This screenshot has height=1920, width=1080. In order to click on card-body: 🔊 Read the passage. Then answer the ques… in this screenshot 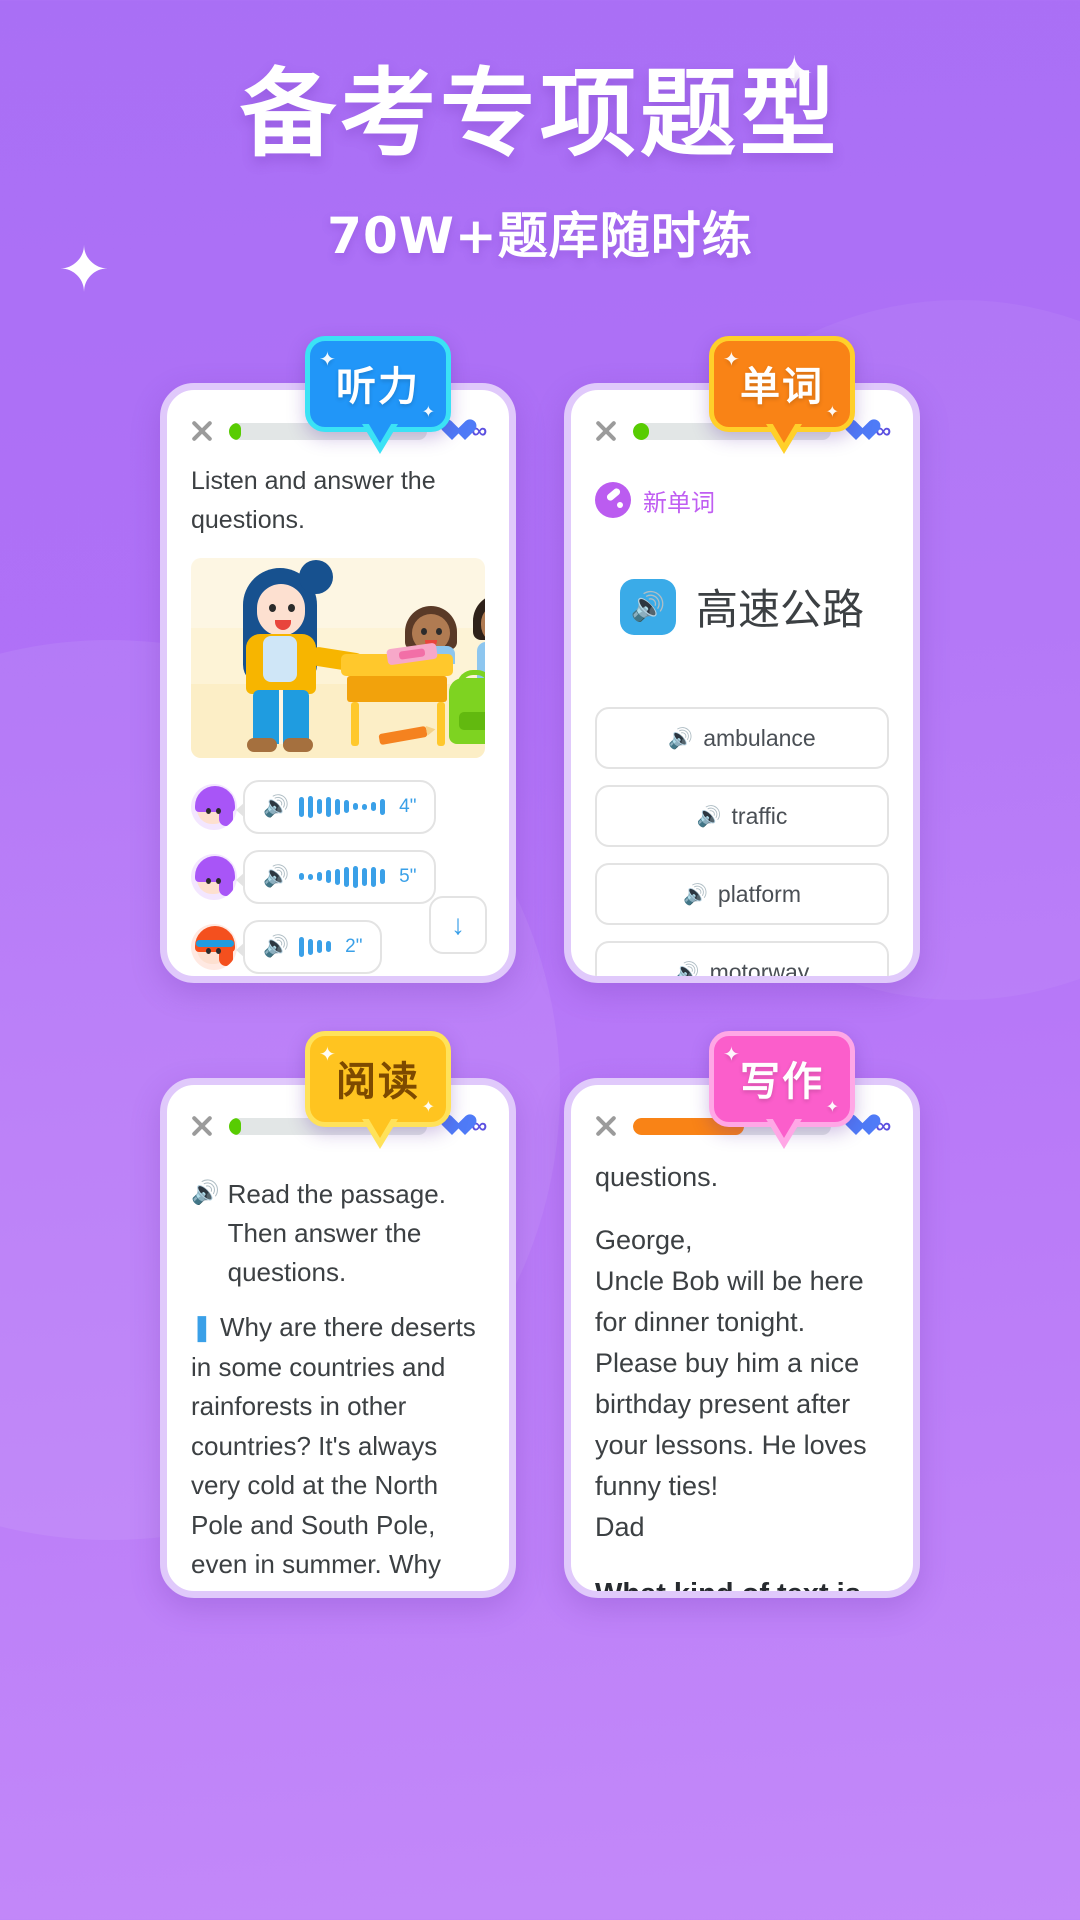, I will do `click(338, 1365)`.